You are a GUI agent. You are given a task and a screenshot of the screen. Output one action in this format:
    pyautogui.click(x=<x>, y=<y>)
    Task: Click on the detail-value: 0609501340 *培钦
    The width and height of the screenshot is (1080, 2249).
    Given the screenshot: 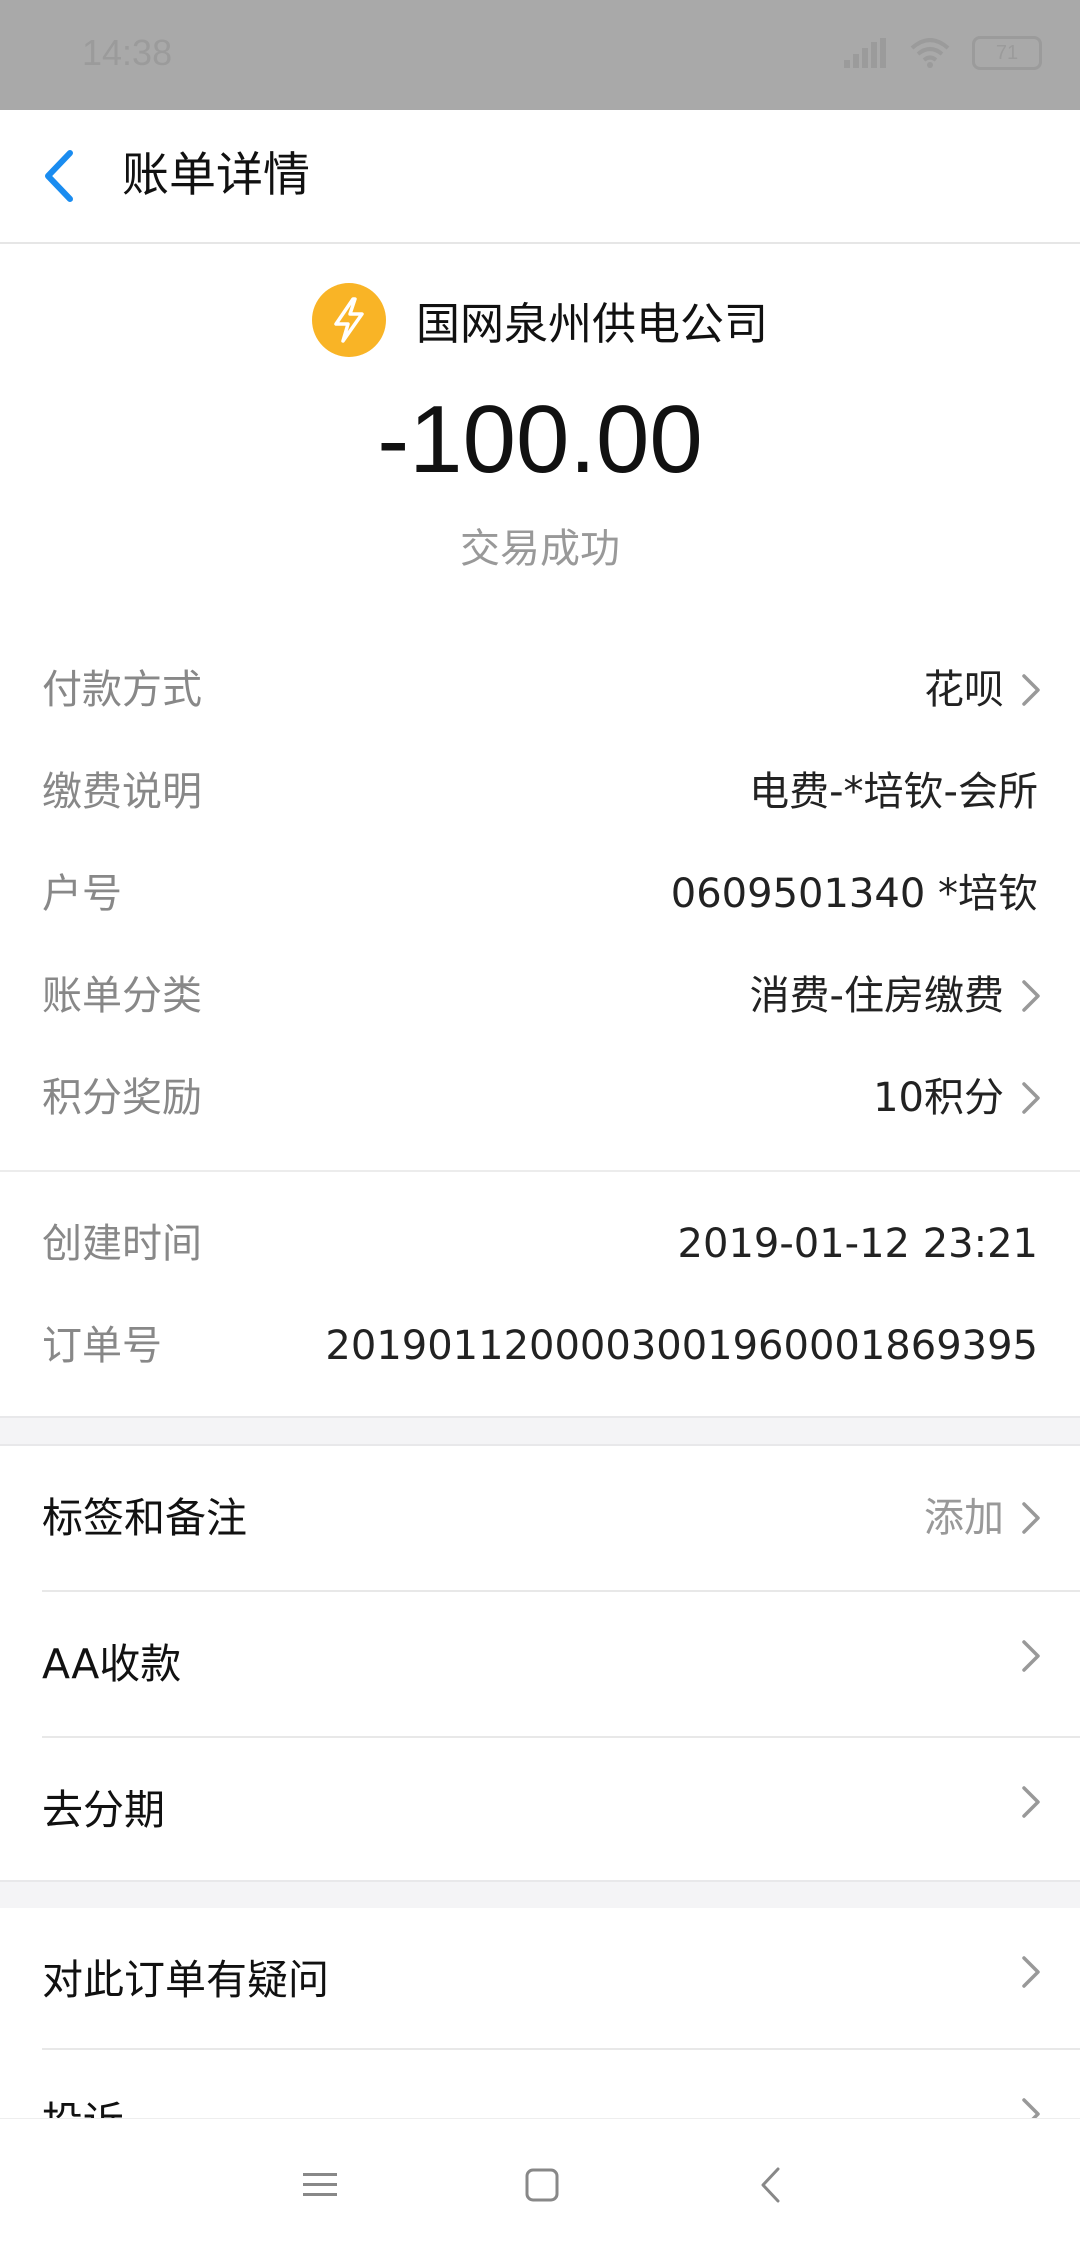 What is the action you would take?
    pyautogui.click(x=854, y=894)
    